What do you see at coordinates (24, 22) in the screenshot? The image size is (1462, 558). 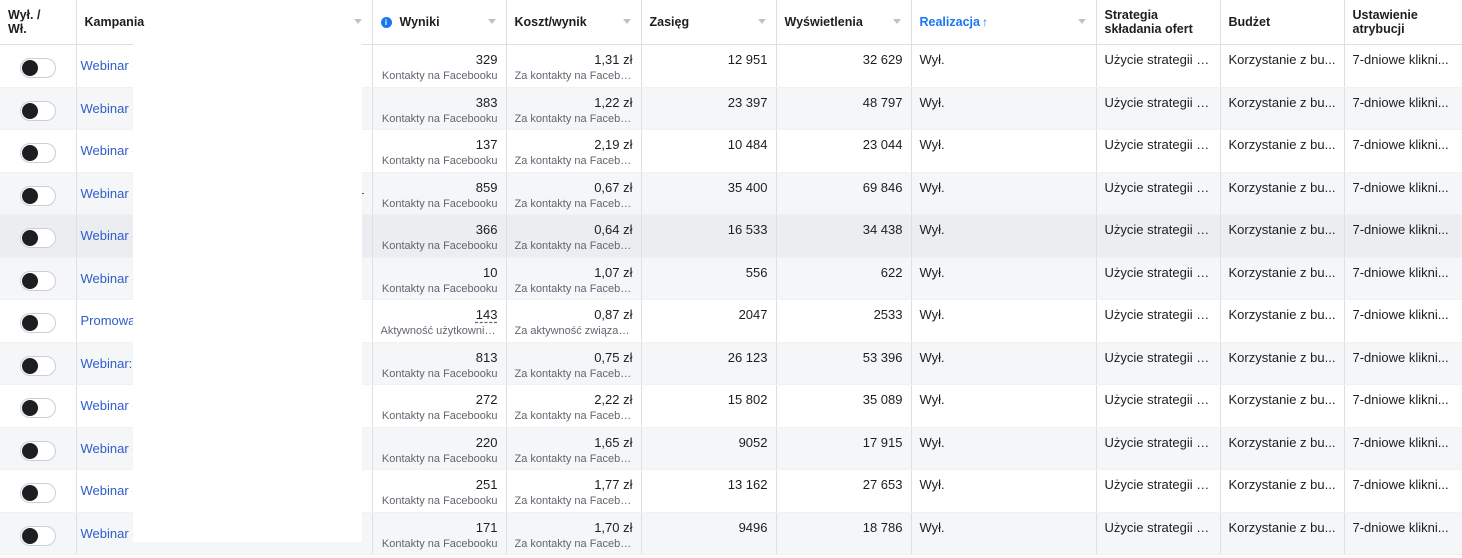 I see `header-onoff-label: Wył. / Wł.` at bounding box center [24, 22].